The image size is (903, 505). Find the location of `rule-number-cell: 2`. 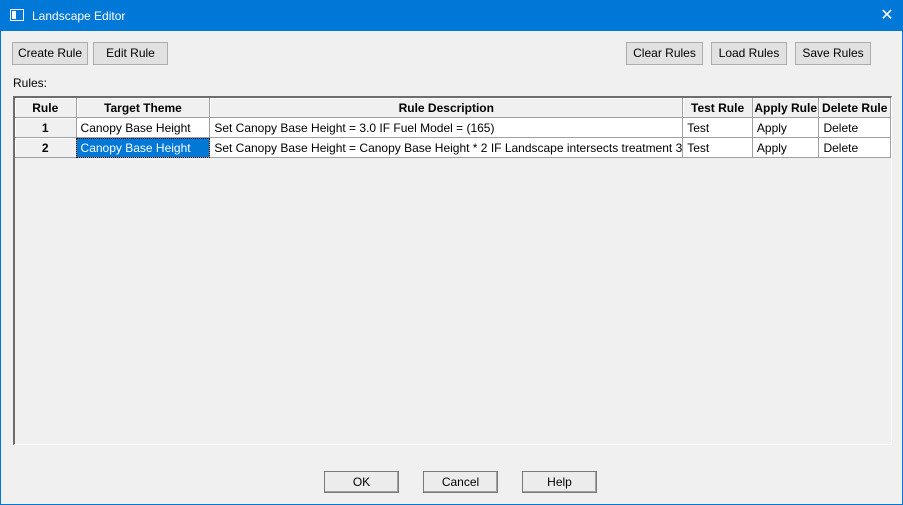

rule-number-cell: 2 is located at coordinates (46, 147).